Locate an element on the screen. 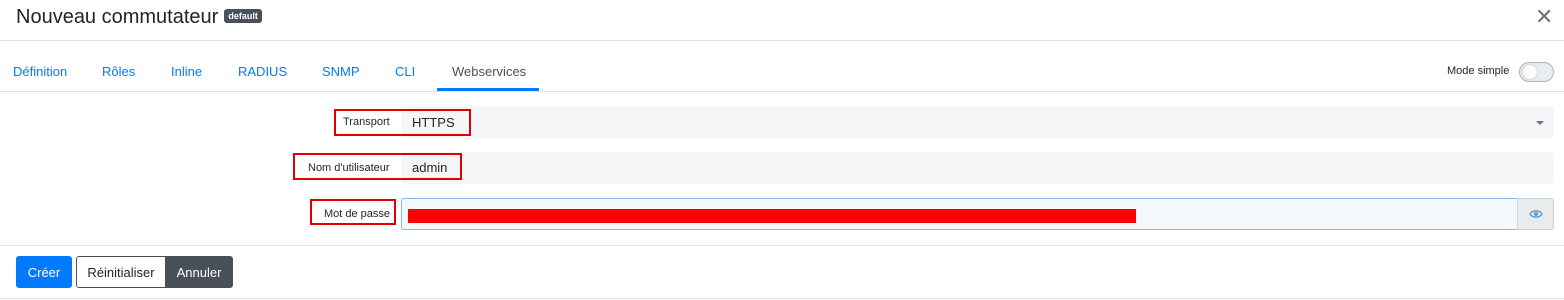 Image resolution: width=1564 pixels, height=300 pixels. eye-icon is located at coordinates (1536, 214).